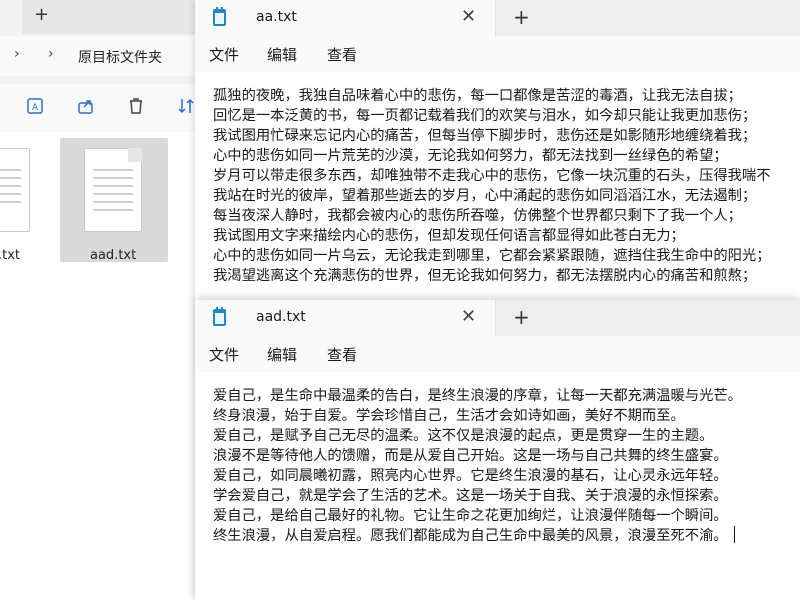 The width and height of the screenshot is (800, 600). Describe the element at coordinates (734, 534) in the screenshot. I see `text-caret` at that location.